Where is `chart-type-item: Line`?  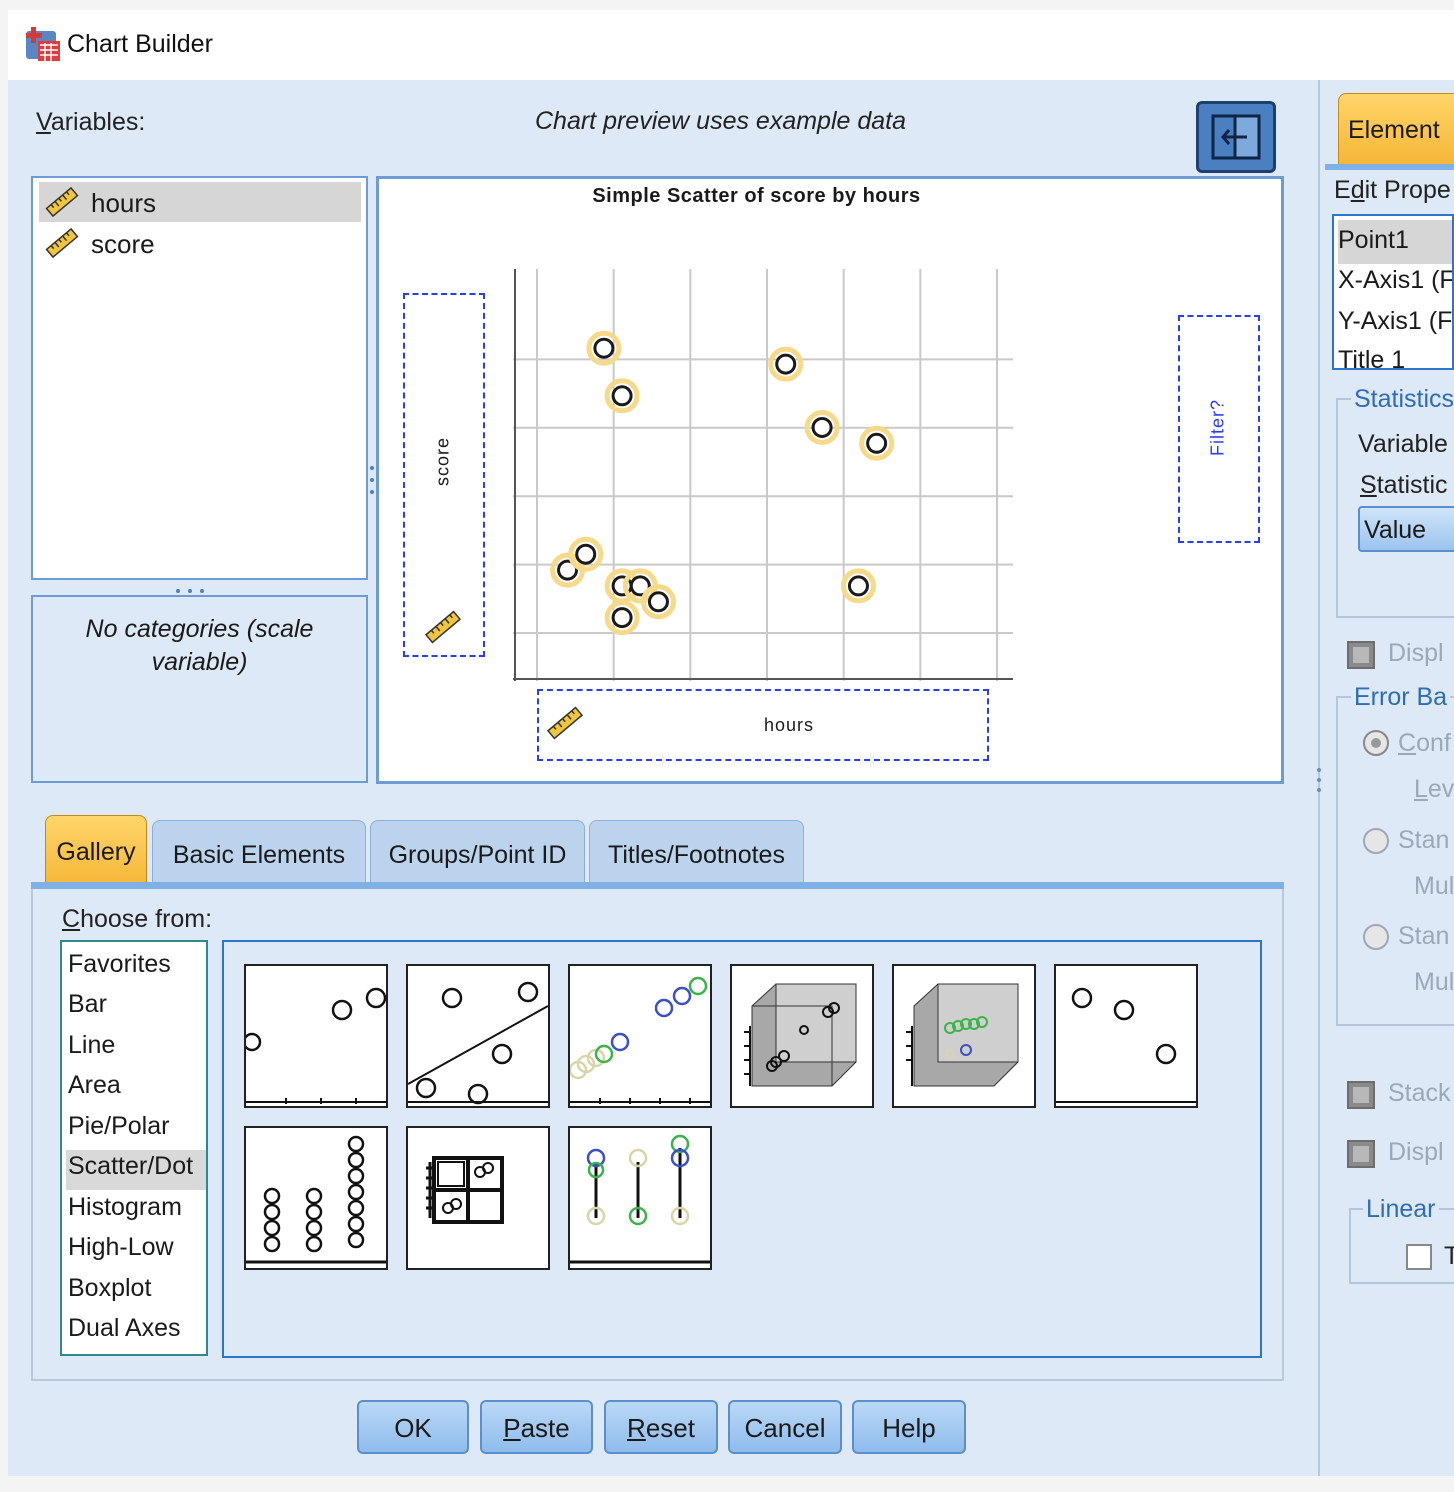 chart-type-item: Line is located at coordinates (136, 1050).